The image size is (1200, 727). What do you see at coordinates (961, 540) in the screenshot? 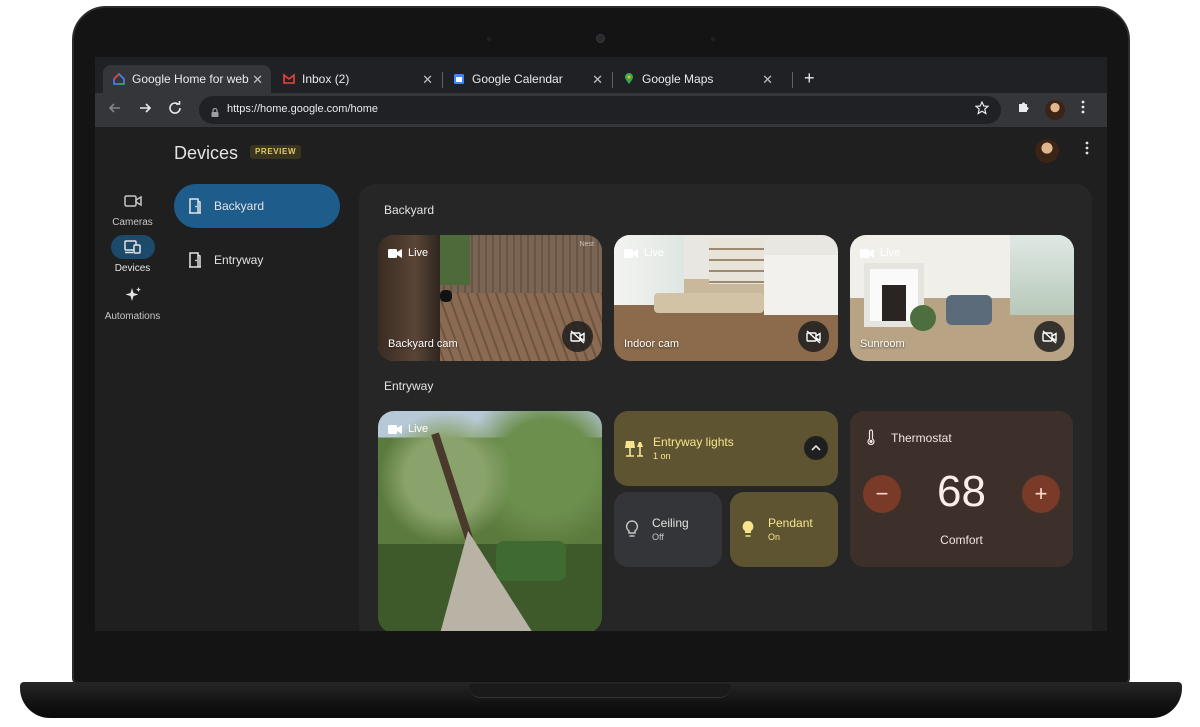
I see `thermostat-mode: Comfort` at bounding box center [961, 540].